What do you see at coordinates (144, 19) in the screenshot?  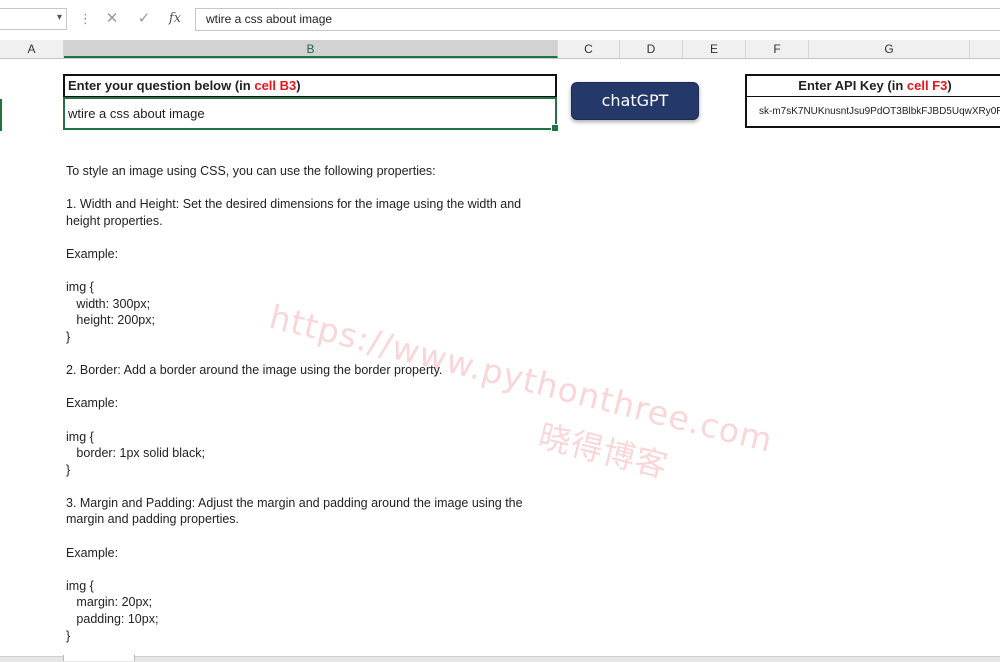 I see `enter-check-icon: ✓` at bounding box center [144, 19].